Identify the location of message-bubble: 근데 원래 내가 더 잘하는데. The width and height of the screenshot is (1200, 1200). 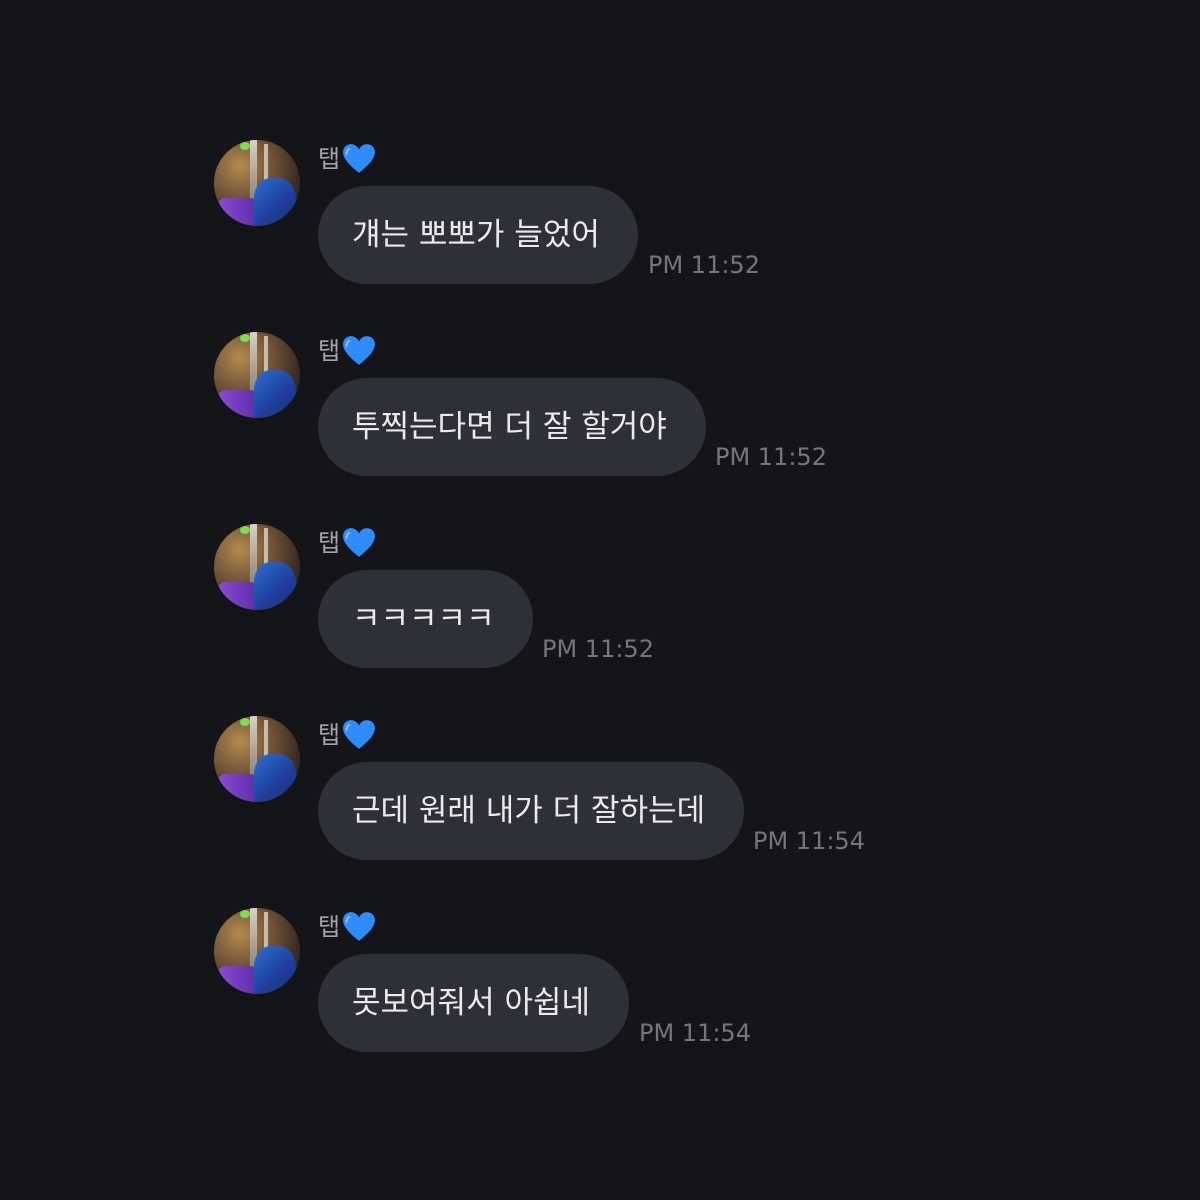
(531, 811).